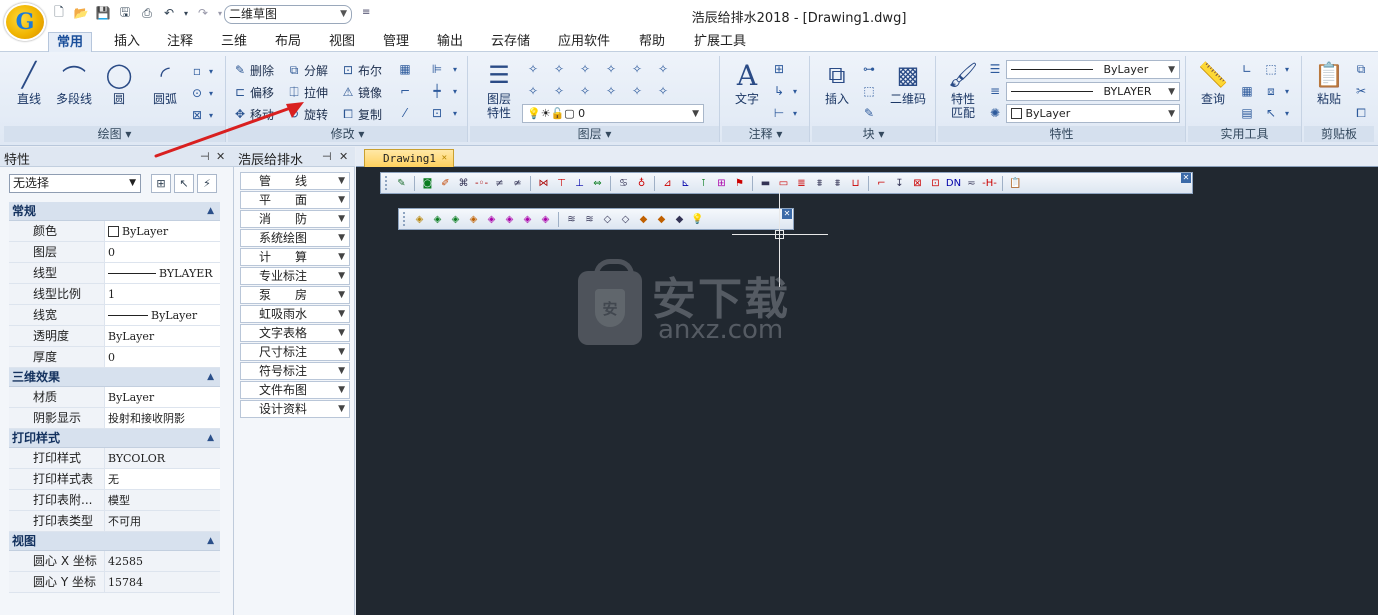  What do you see at coordinates (295, 333) in the screenshot?
I see `menu-text-table: 文字表格 ▼` at bounding box center [295, 333].